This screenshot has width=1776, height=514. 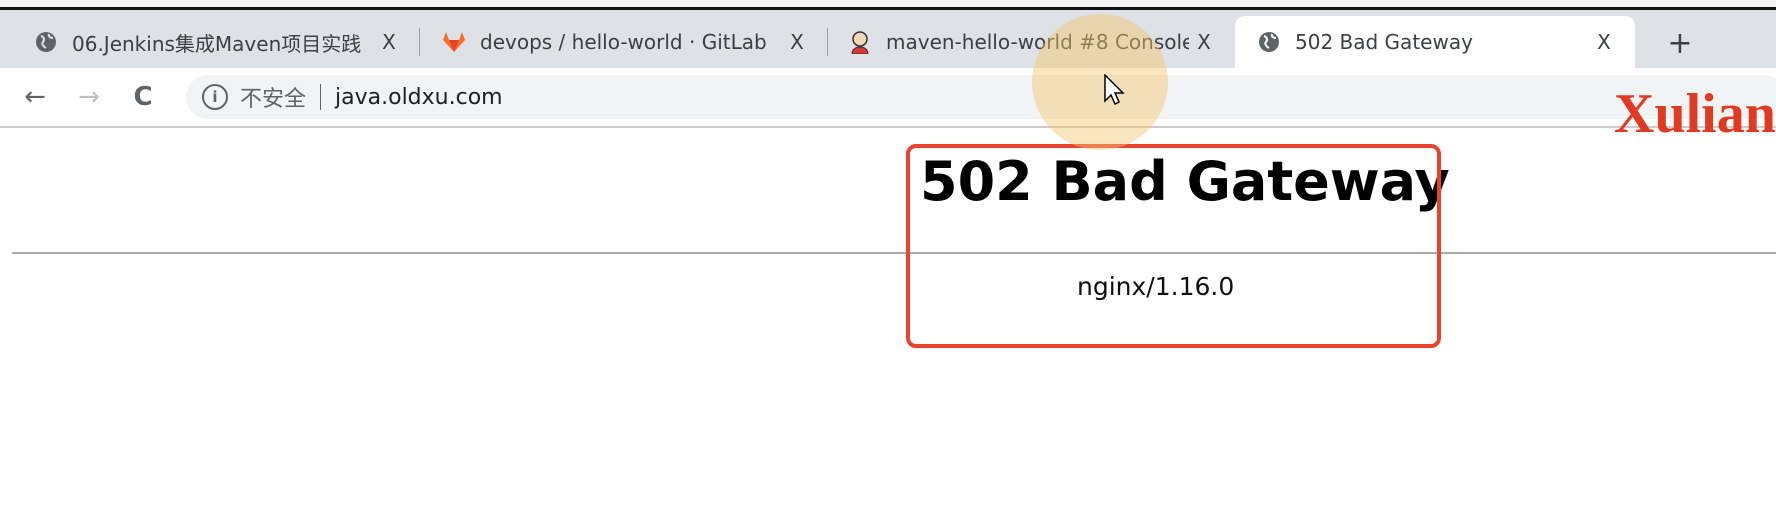 I want to click on tab-title: 06.Jenkins集成Maven项目实践, so click(x=217, y=43).